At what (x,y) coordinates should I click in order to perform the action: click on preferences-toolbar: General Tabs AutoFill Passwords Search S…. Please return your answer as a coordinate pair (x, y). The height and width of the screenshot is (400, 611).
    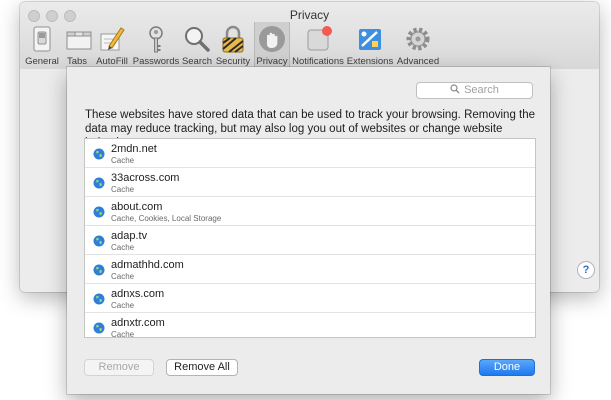
    Looking at the image, I should click on (309, 45).